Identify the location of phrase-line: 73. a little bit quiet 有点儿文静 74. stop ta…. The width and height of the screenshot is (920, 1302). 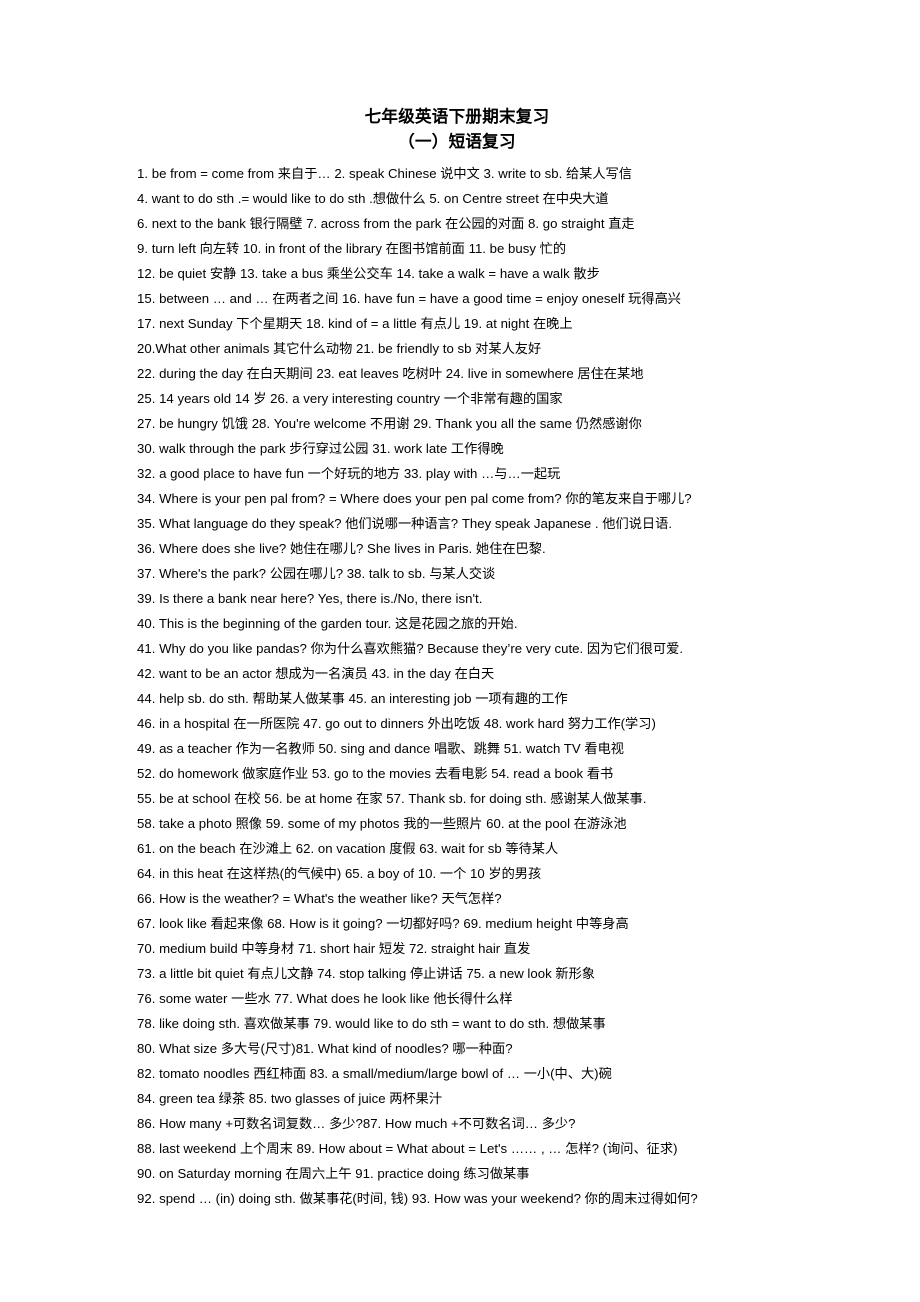
(366, 973).